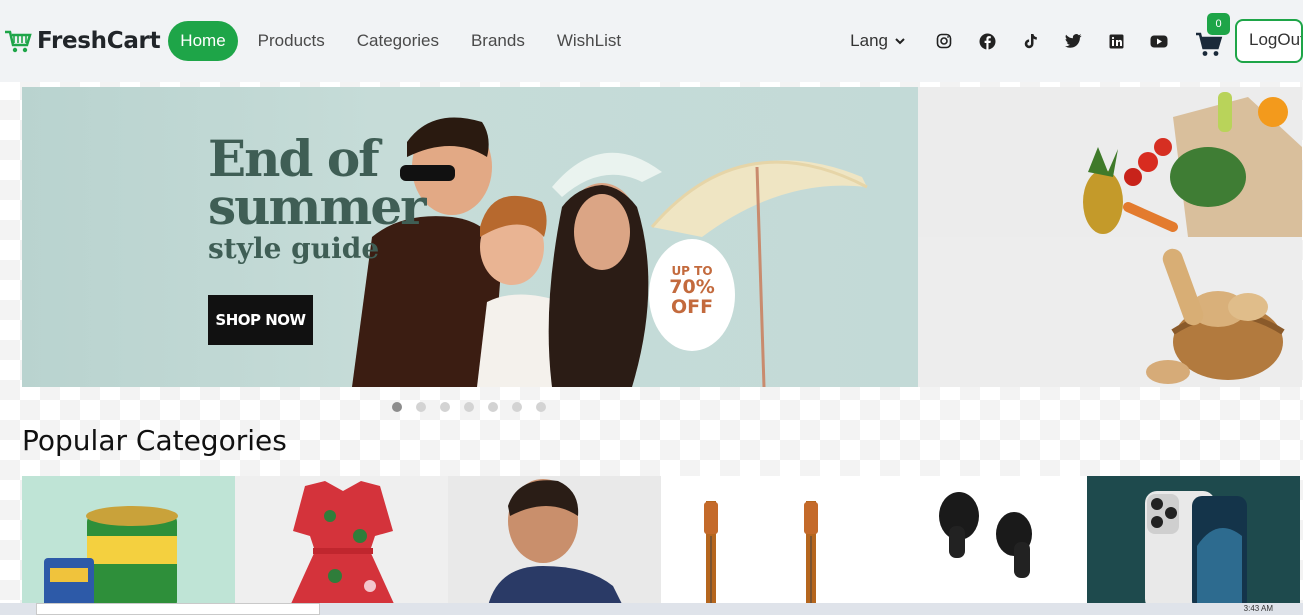  What do you see at coordinates (1159, 41) in the screenshot?
I see `youtube-icon` at bounding box center [1159, 41].